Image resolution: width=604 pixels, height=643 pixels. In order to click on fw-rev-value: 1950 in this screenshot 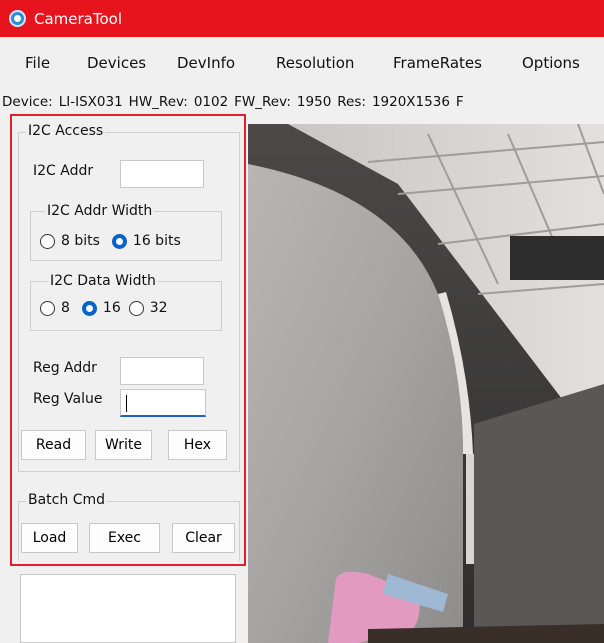, I will do `click(314, 102)`.